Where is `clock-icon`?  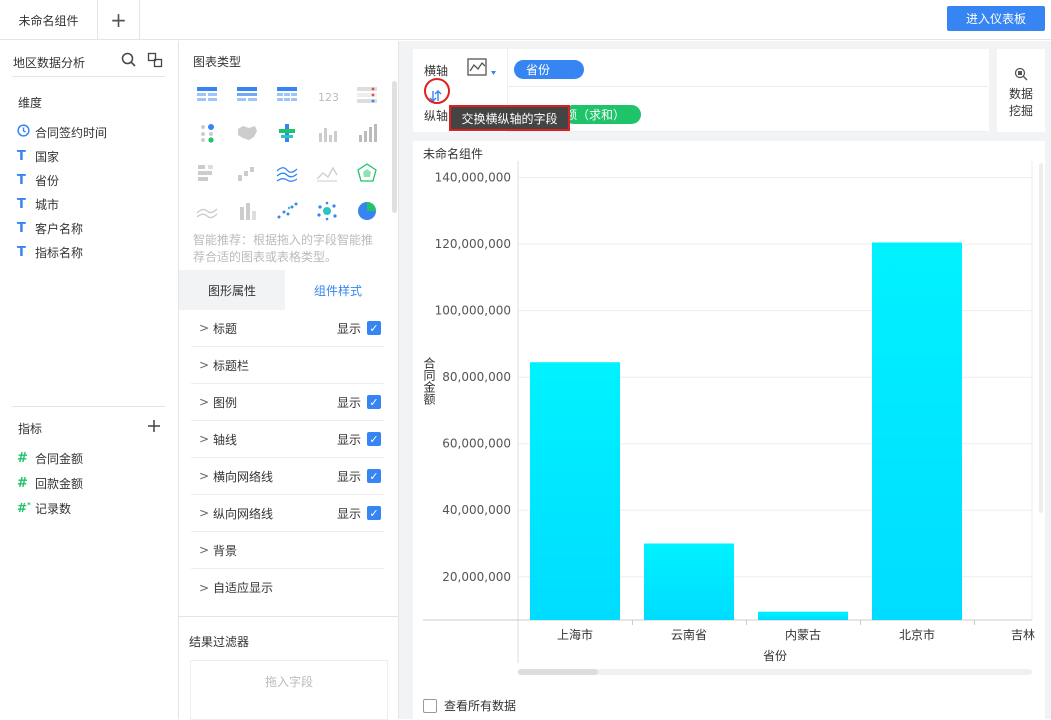
clock-icon is located at coordinates (26, 132).